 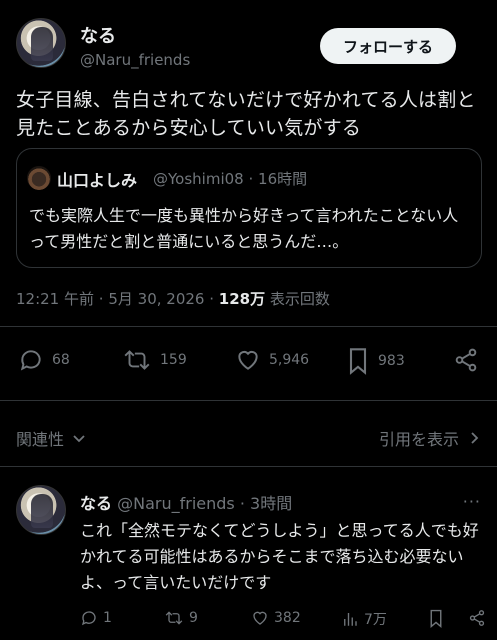 I want to click on author-avatar, so click(x=41, y=43).